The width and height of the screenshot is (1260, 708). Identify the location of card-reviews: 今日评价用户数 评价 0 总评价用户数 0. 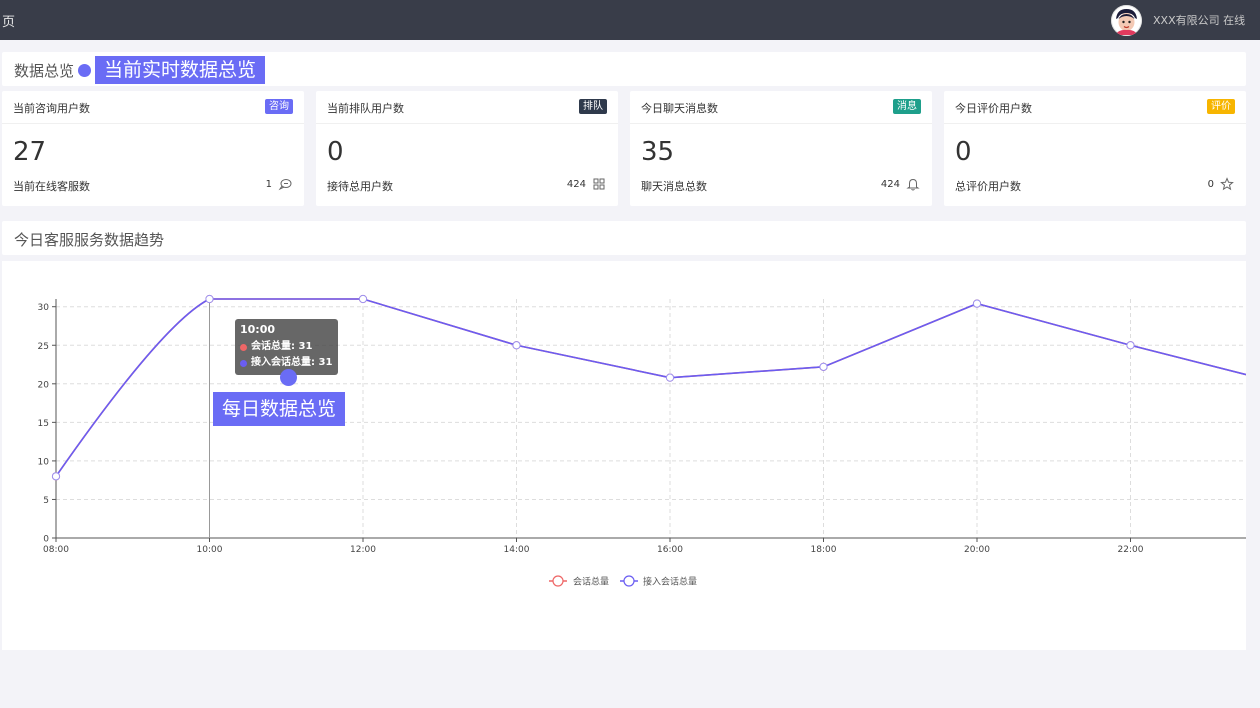
(1095, 148).